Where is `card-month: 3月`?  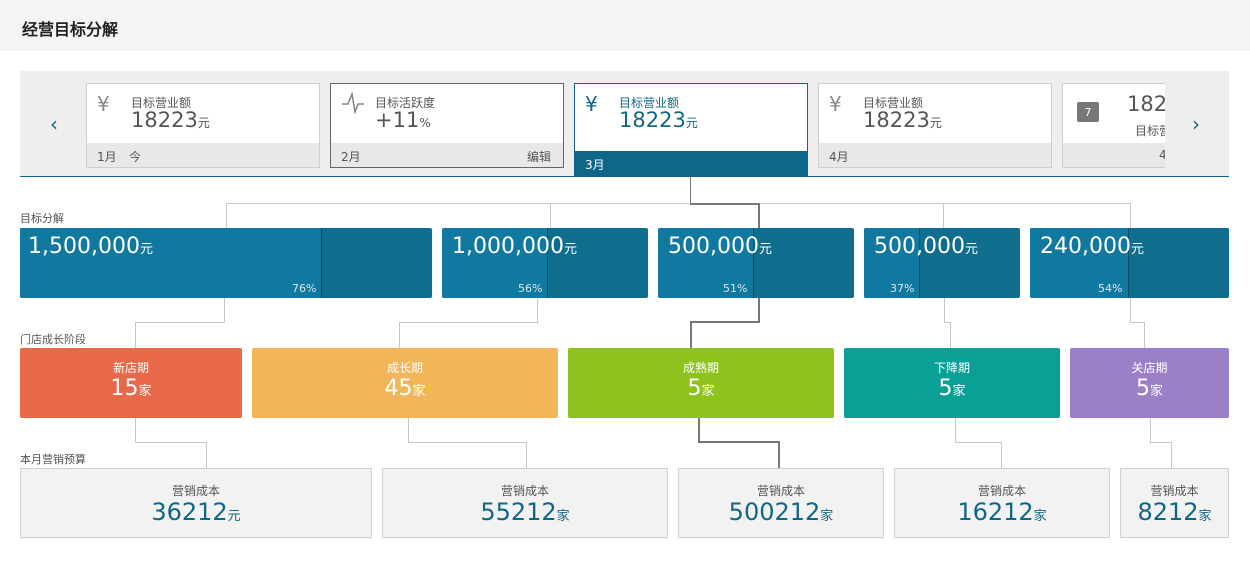
card-month: 3月 is located at coordinates (595, 165).